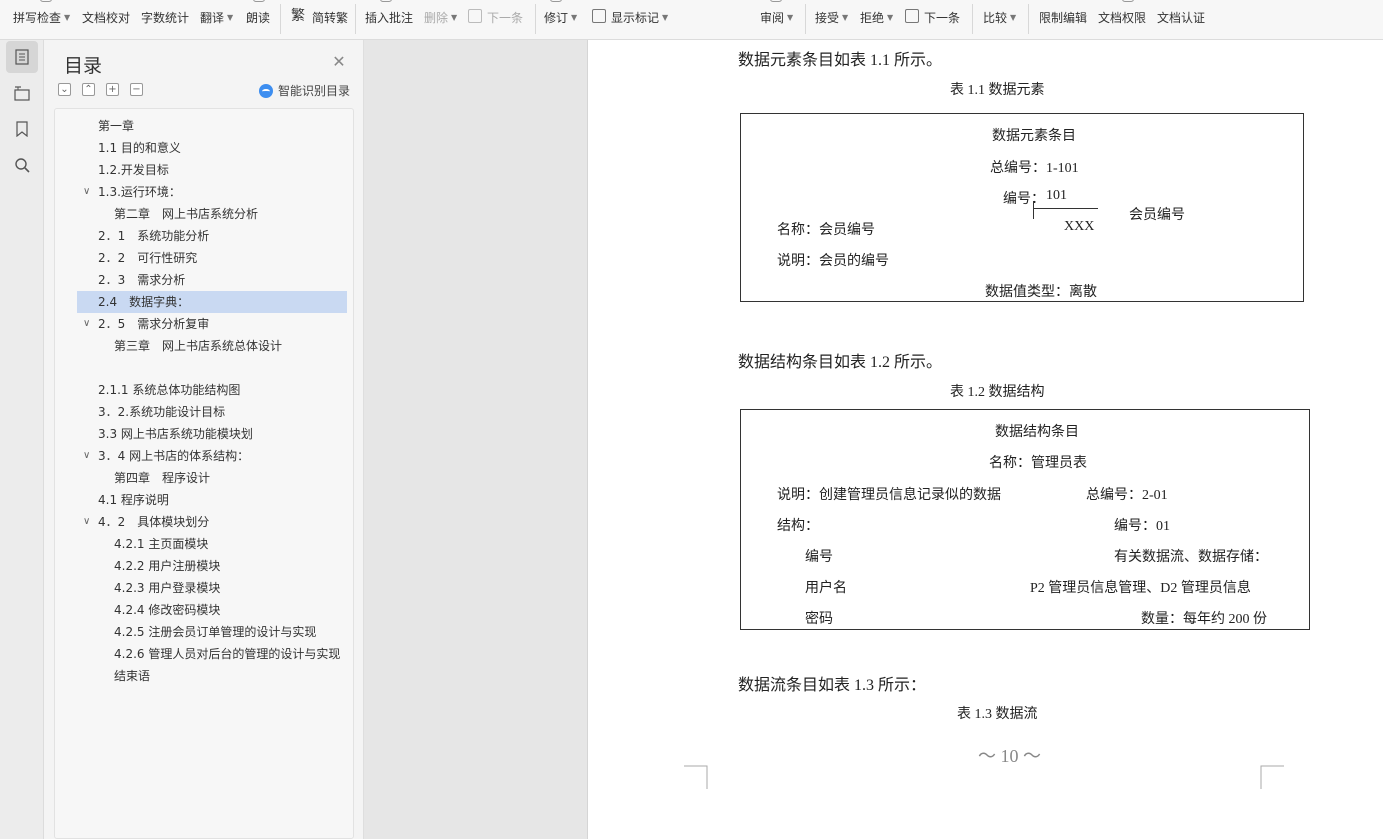 The width and height of the screenshot is (1383, 839). I want to click on toc-item: 4.1 程序说明, so click(212, 500).